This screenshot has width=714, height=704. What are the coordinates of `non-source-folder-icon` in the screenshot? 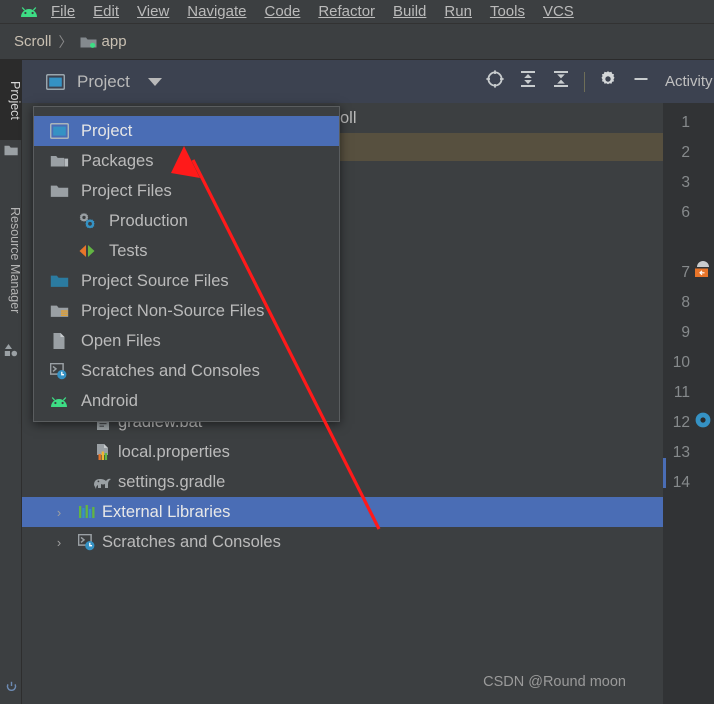 It's located at (59, 311).